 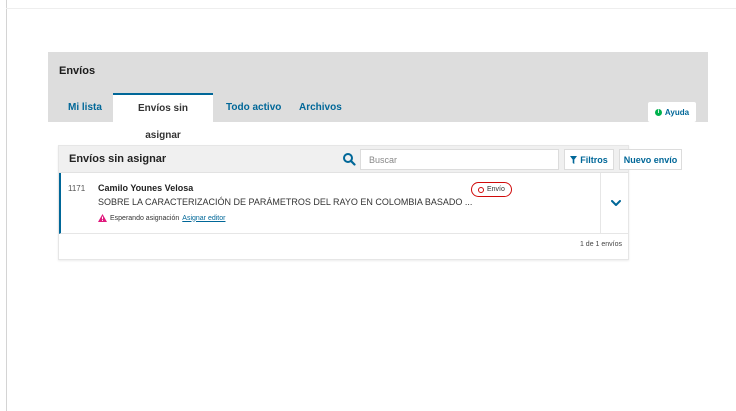 I want to click on submission-author: Camilo Younes Velosa, so click(x=146, y=188).